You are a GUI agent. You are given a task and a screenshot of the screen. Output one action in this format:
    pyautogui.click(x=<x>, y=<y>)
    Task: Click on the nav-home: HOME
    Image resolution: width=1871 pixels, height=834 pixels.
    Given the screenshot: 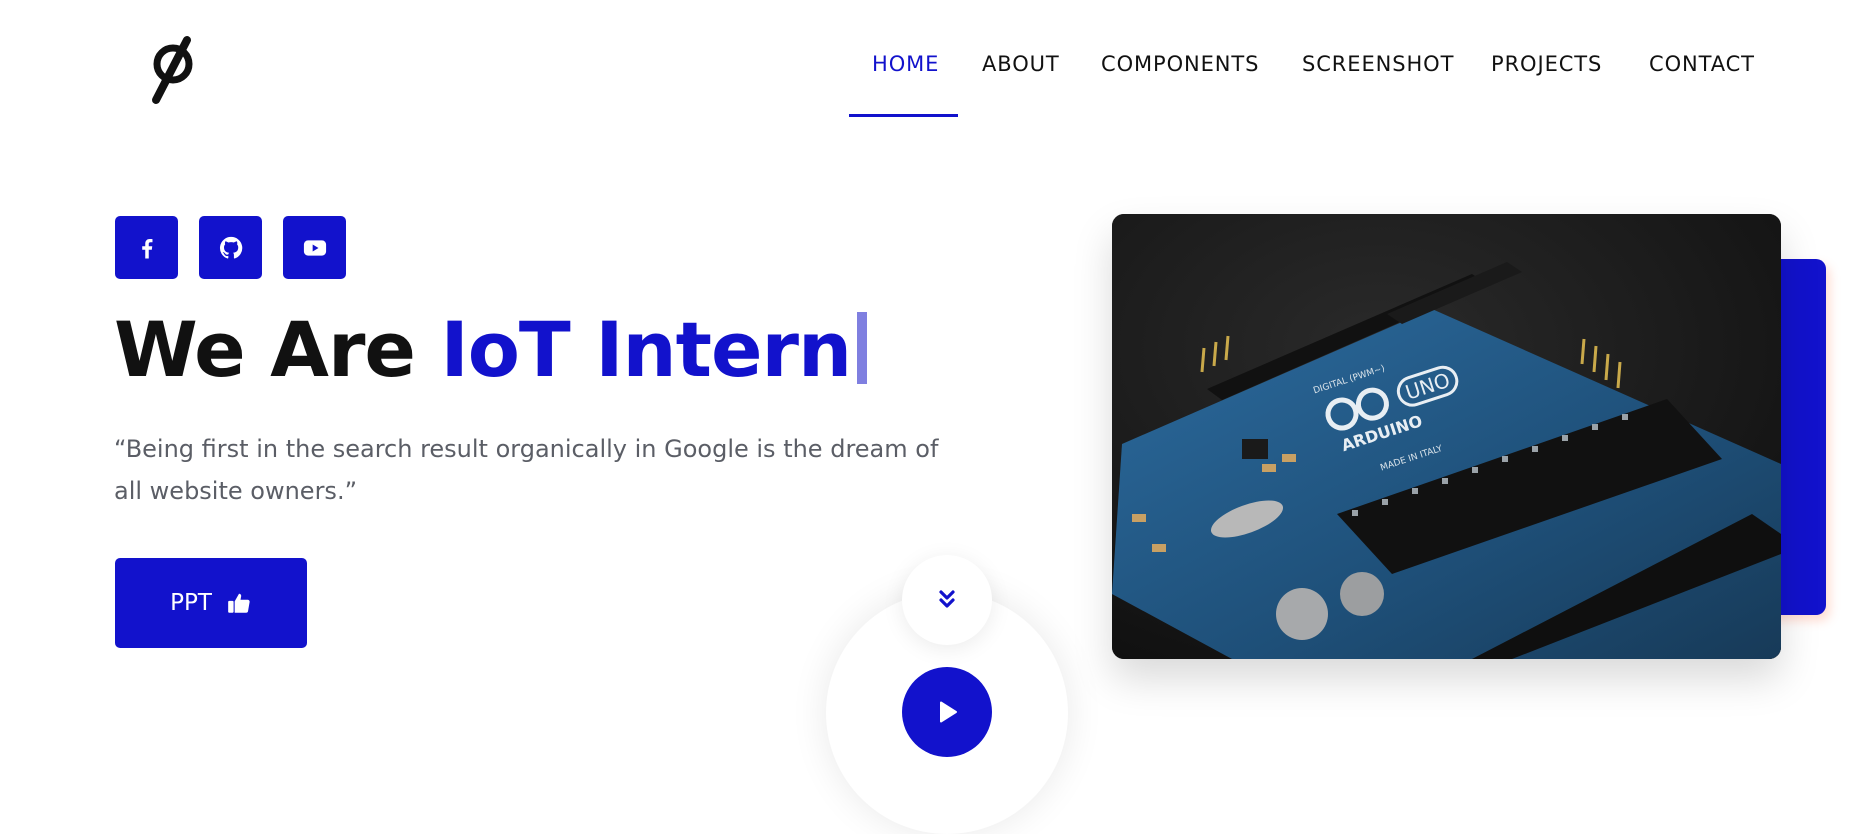 What is the action you would take?
    pyautogui.click(x=905, y=64)
    